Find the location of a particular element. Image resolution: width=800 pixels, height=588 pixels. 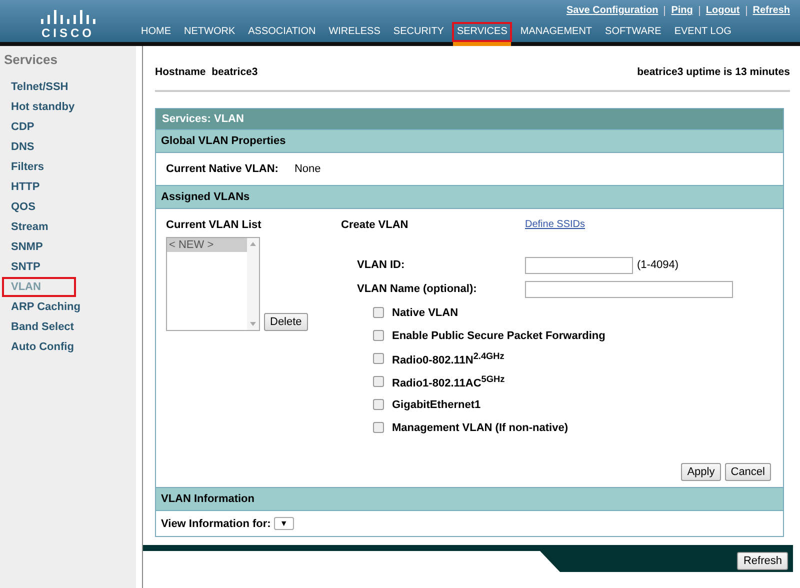

vlan-name-field is located at coordinates (629, 289).